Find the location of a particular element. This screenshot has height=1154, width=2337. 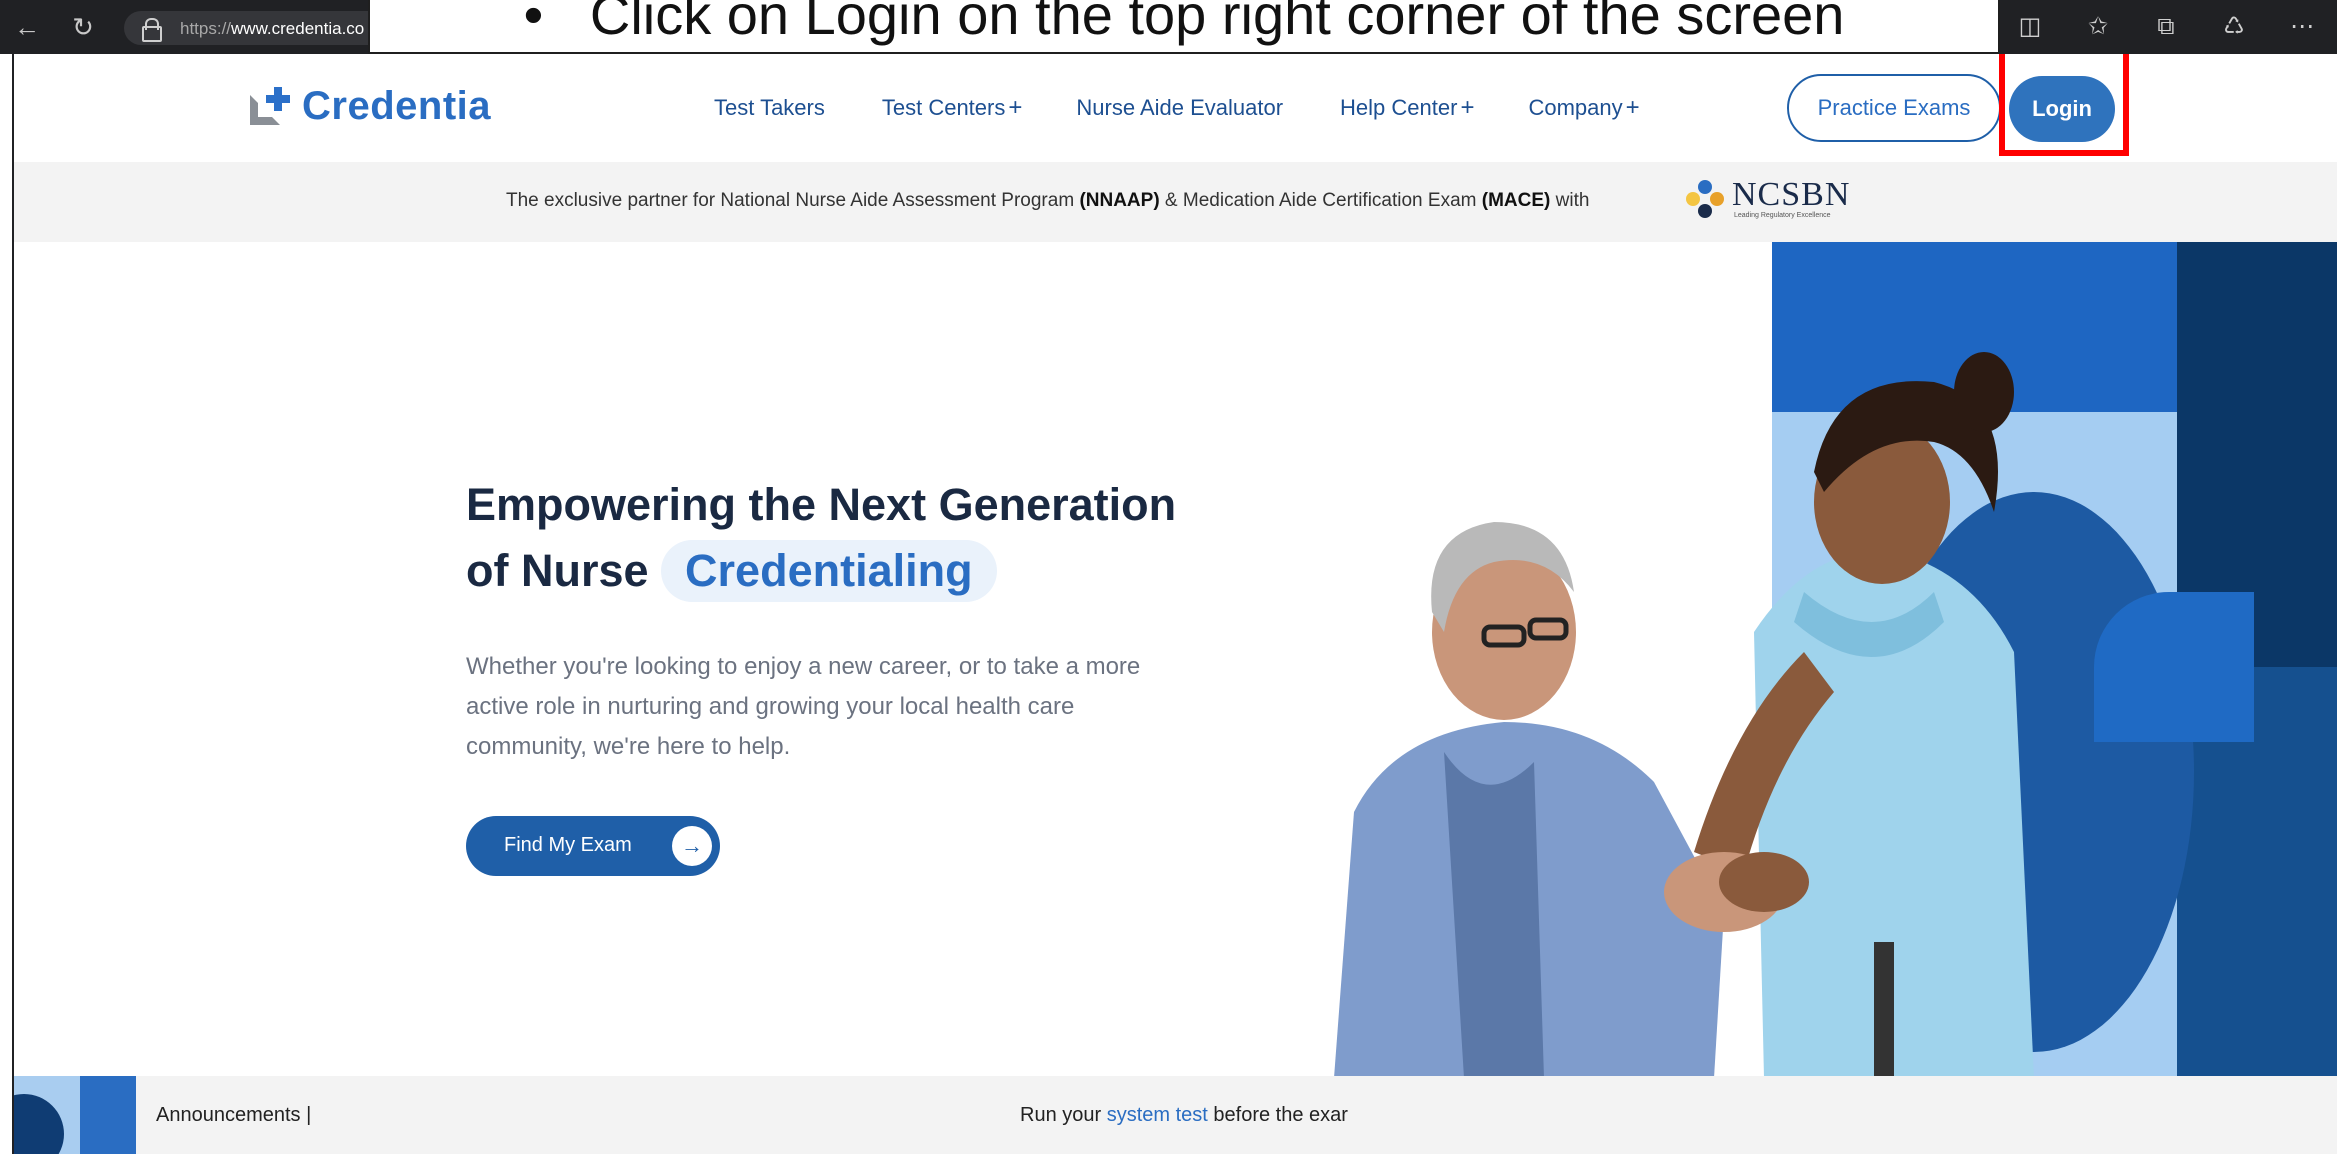

split-screen-icon: ◫ is located at coordinates (2030, 27).